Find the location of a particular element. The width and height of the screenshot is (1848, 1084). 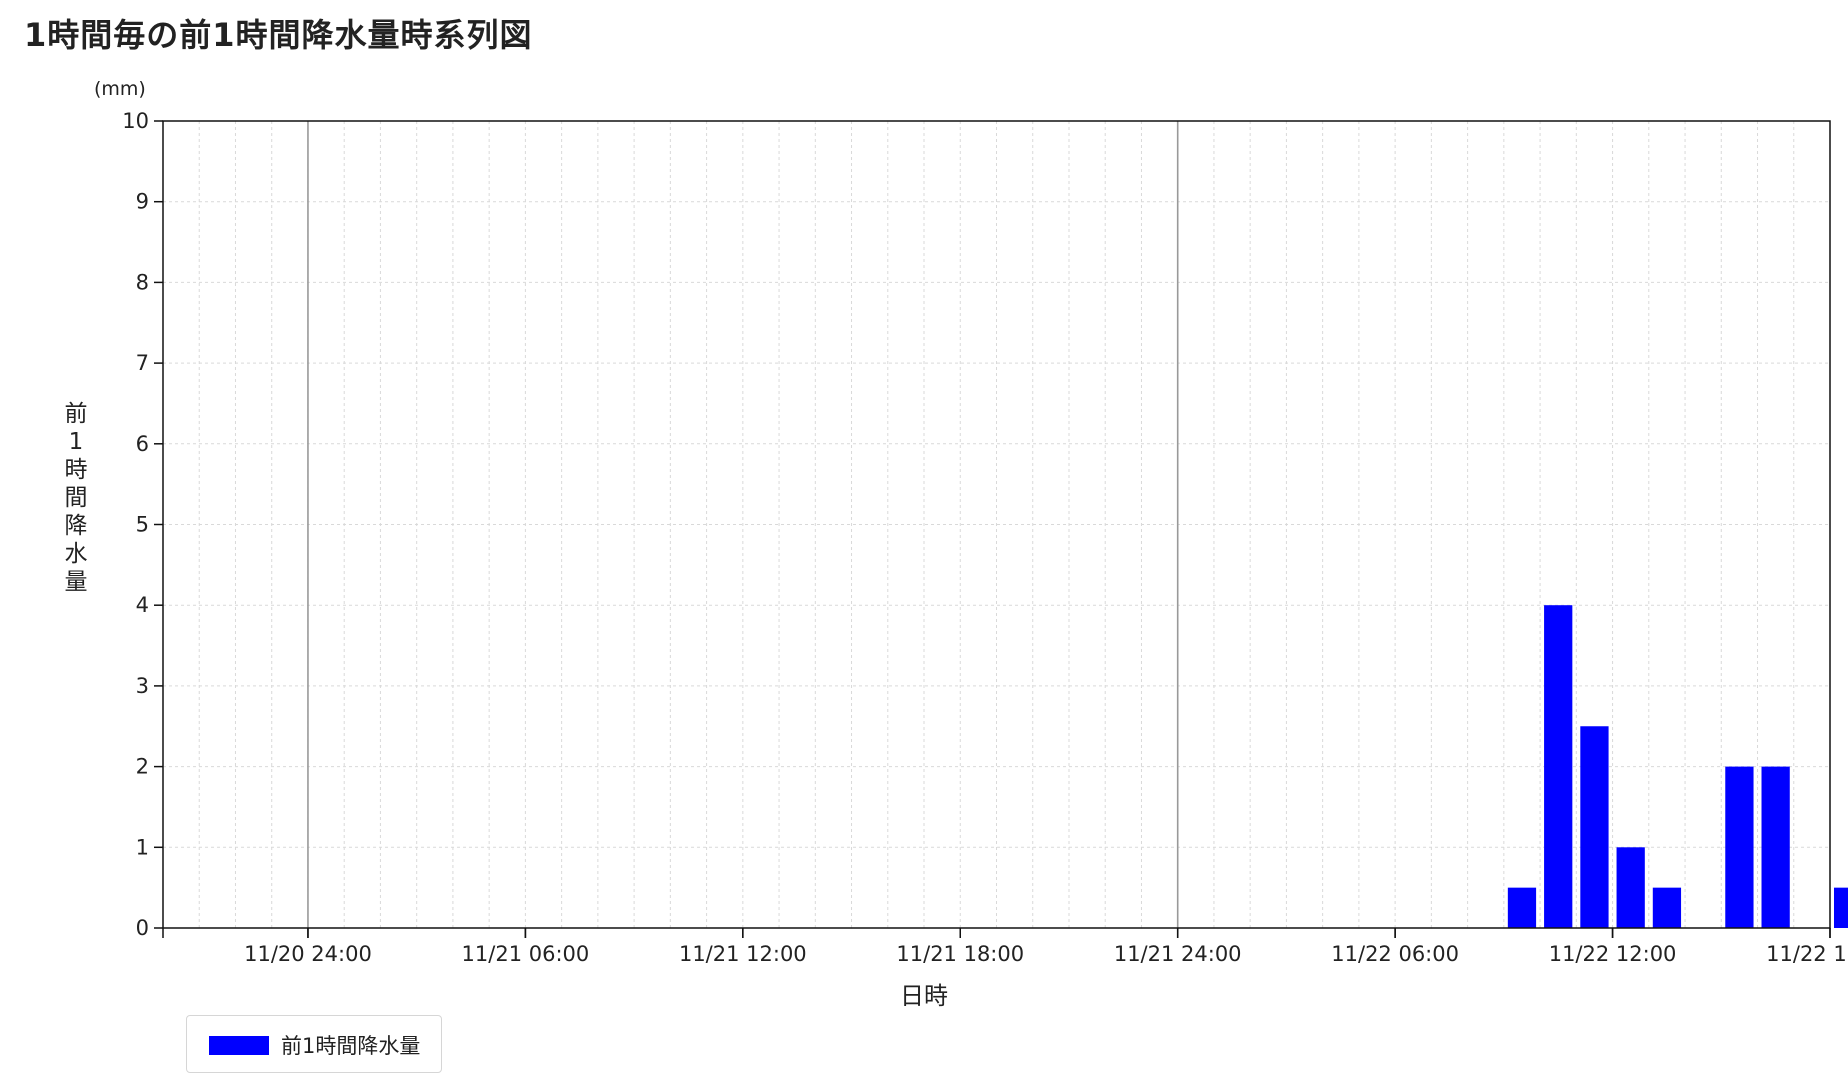

y-tick-label: 1 is located at coordinates (142, 847).